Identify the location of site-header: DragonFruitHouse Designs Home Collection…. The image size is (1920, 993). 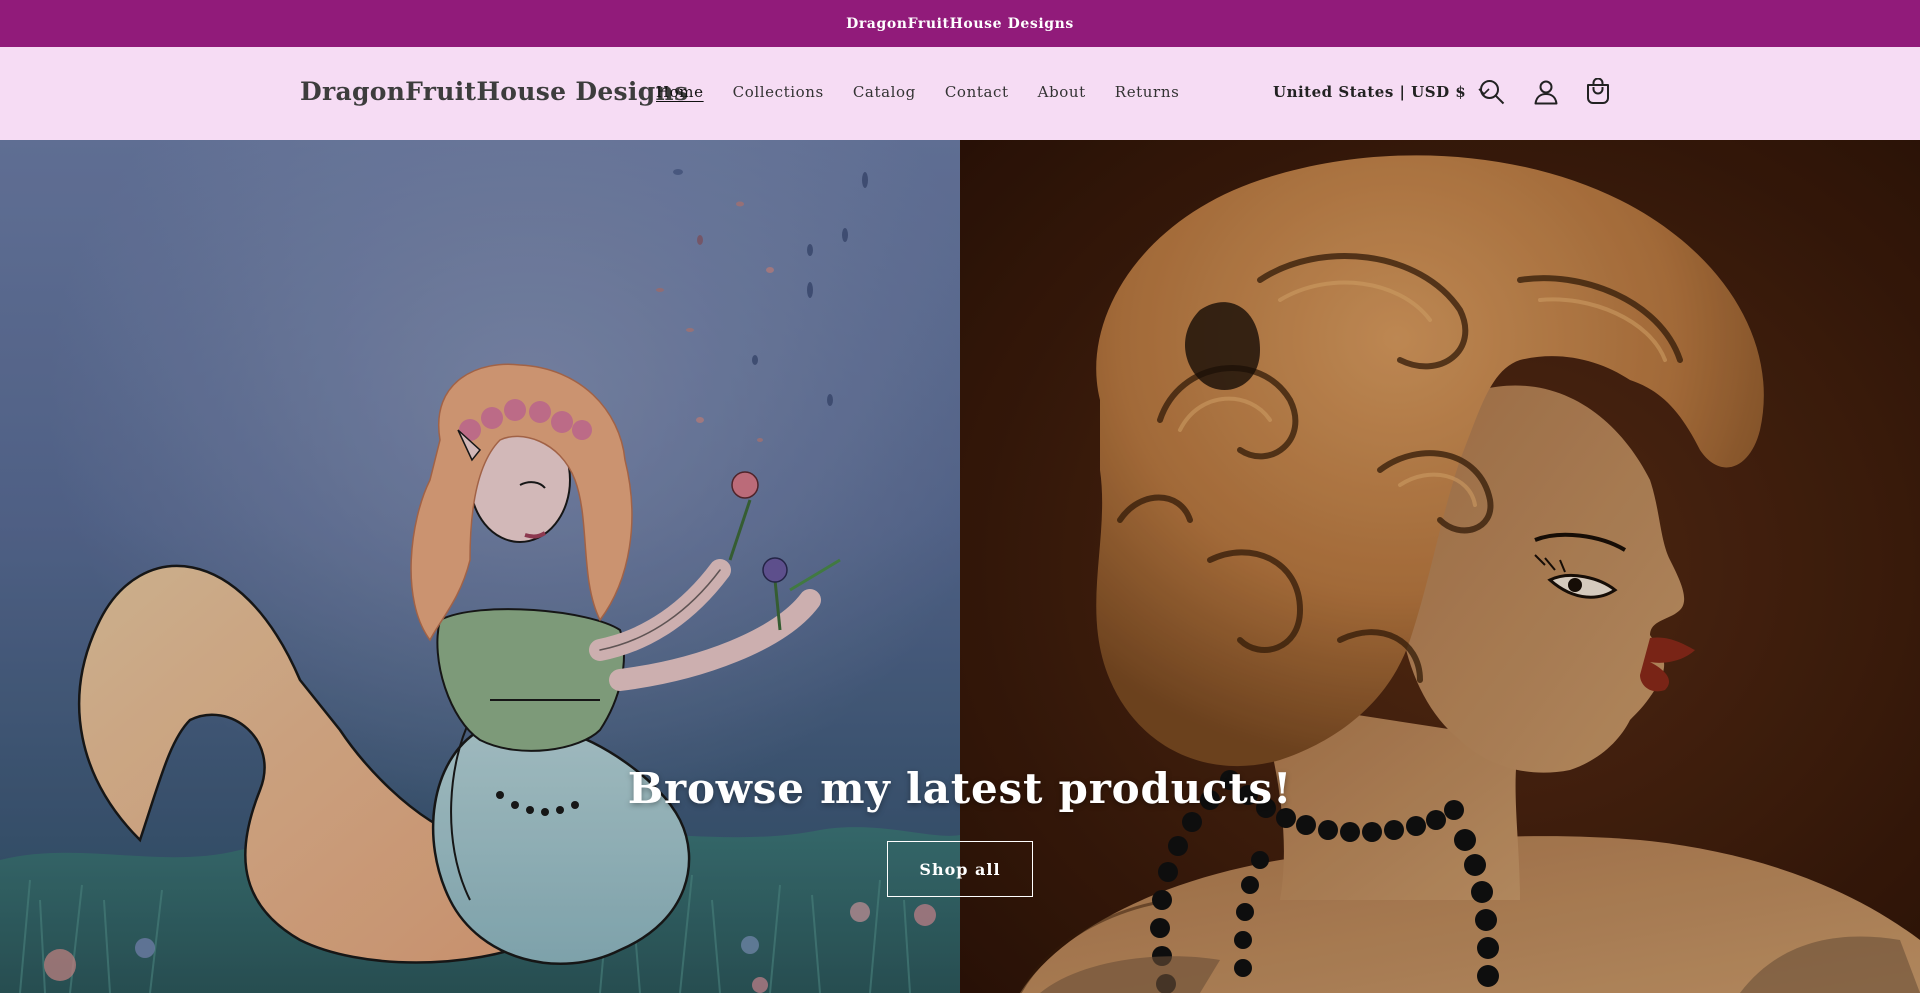
(960, 93).